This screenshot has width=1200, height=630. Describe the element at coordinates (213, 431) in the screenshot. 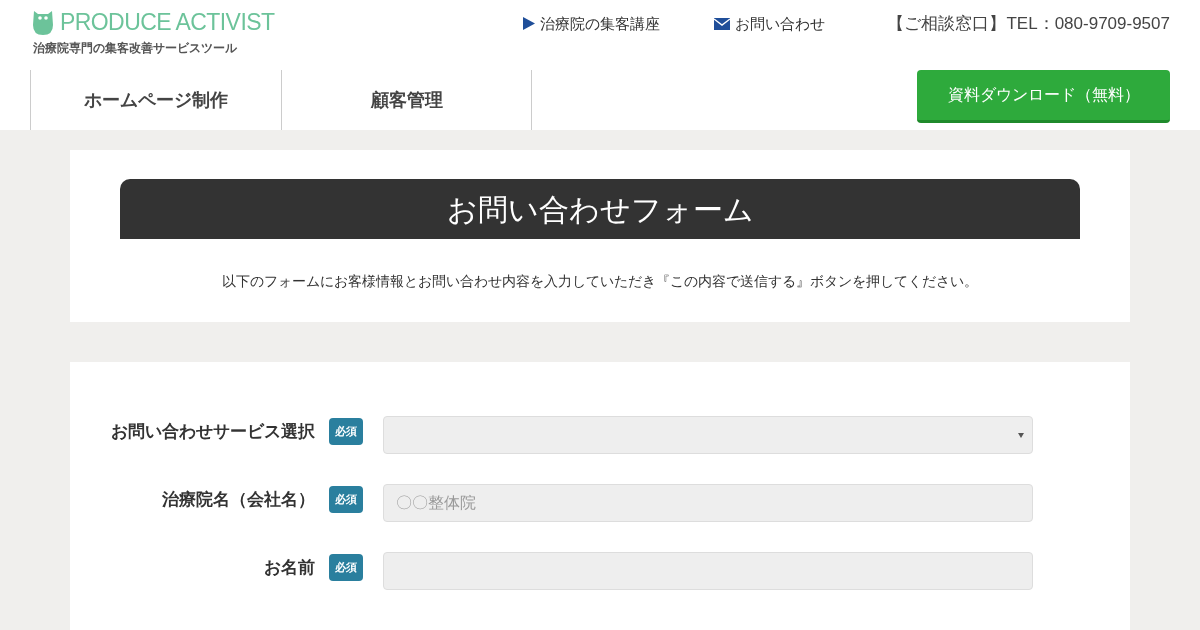

I see `field-label: お問い合わせサービス選択` at that location.